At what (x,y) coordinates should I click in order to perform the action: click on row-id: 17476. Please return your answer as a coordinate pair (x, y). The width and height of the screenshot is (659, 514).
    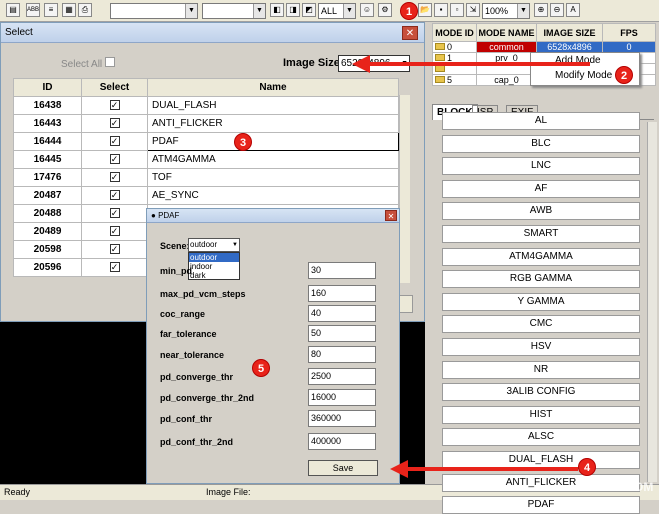
    Looking at the image, I should click on (47, 177).